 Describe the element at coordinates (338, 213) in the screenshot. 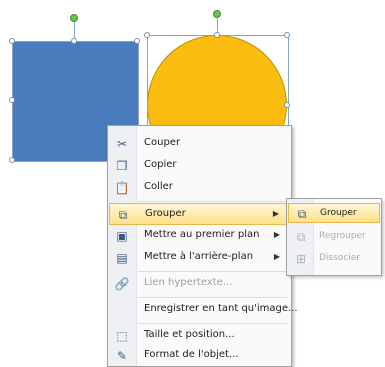

I see `submenu-item-label: Grouper` at that location.